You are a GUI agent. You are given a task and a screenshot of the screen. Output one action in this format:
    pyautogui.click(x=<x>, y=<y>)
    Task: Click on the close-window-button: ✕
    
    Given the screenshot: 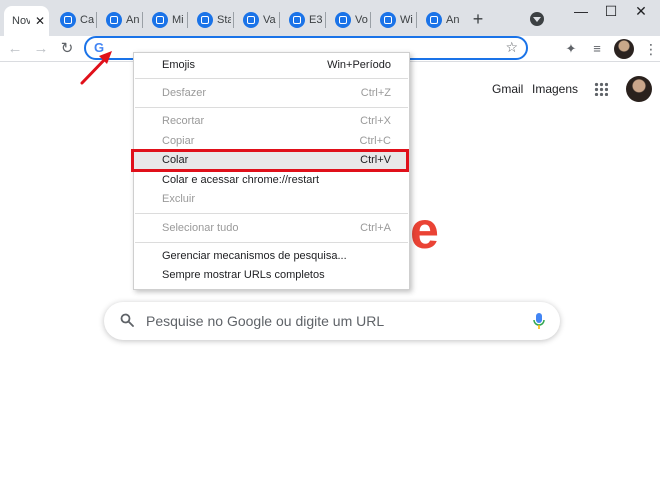 What is the action you would take?
    pyautogui.click(x=641, y=11)
    